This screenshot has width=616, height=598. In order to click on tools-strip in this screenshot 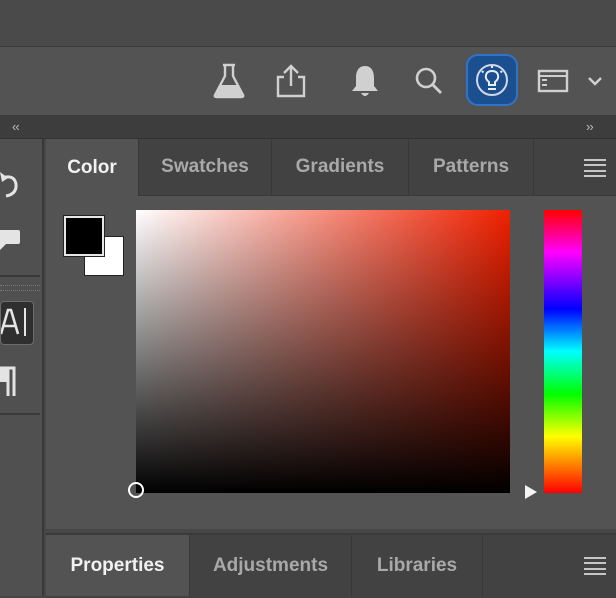, I will do `click(22, 367)`.